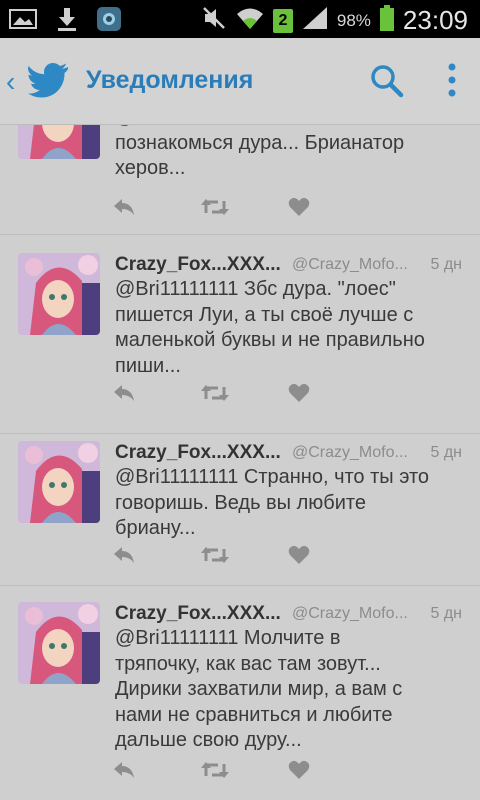 The height and width of the screenshot is (800, 480). I want to click on download-icon, so click(67, 21).